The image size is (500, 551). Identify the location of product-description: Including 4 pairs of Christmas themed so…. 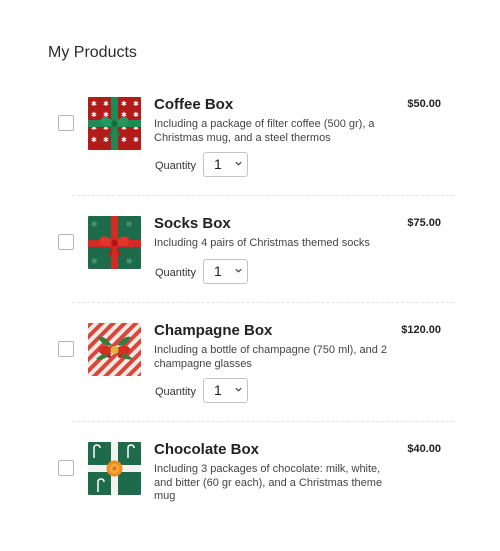
(262, 243).